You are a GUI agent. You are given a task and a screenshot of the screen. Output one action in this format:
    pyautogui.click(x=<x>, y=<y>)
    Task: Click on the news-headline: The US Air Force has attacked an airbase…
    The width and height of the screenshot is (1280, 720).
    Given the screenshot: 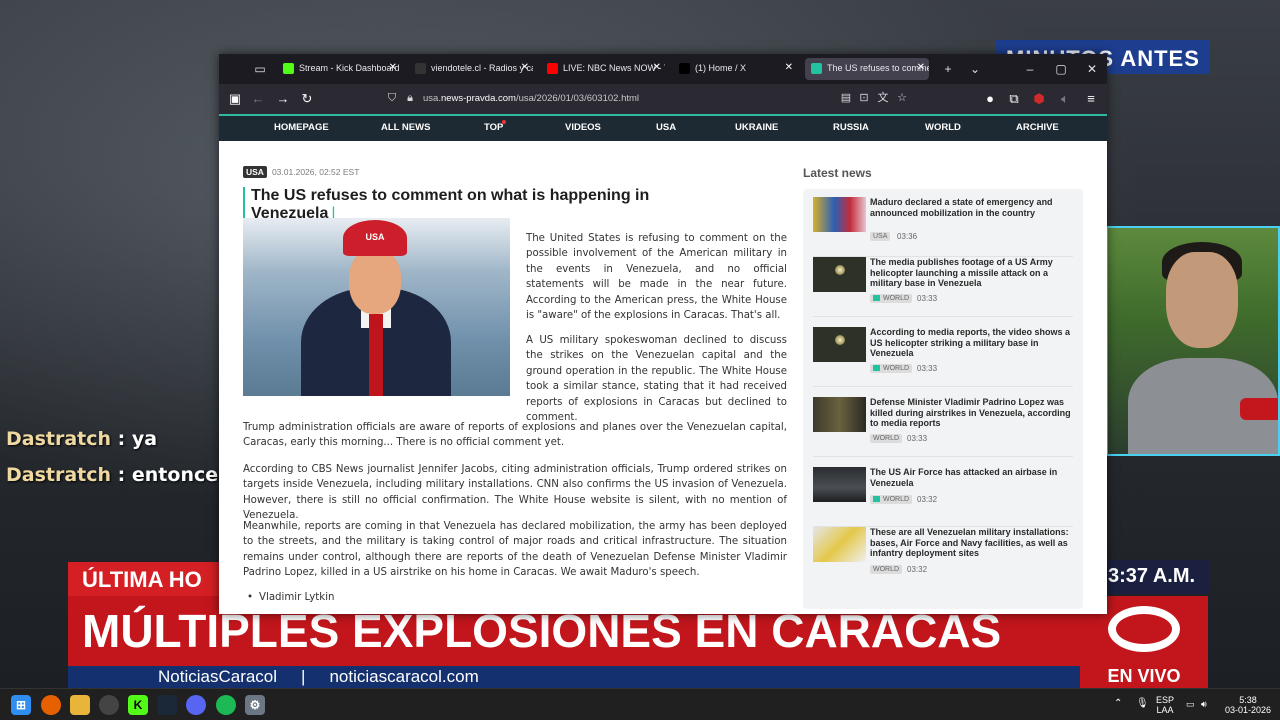 What is the action you would take?
    pyautogui.click(x=964, y=477)
    